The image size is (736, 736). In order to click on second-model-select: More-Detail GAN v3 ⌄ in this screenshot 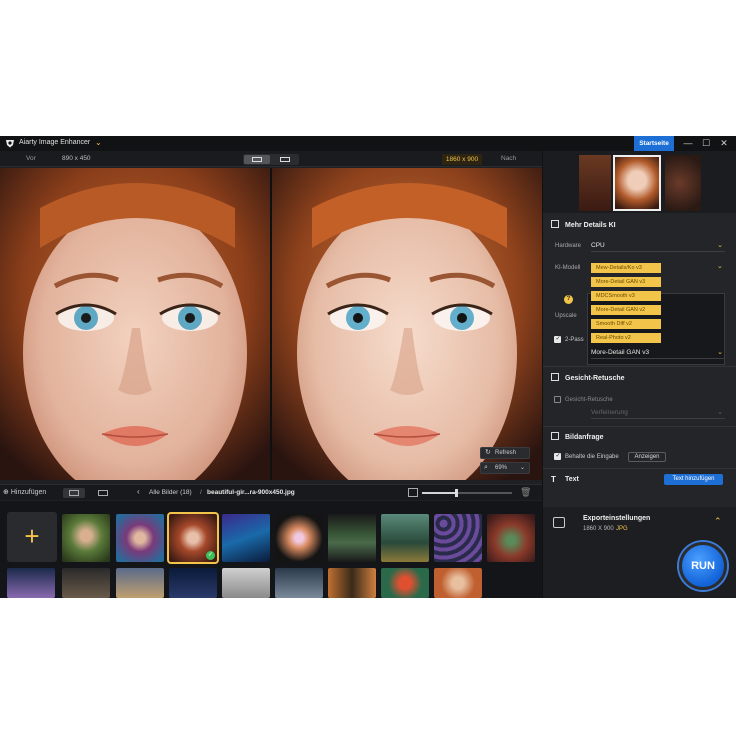, I will do `click(658, 353)`.